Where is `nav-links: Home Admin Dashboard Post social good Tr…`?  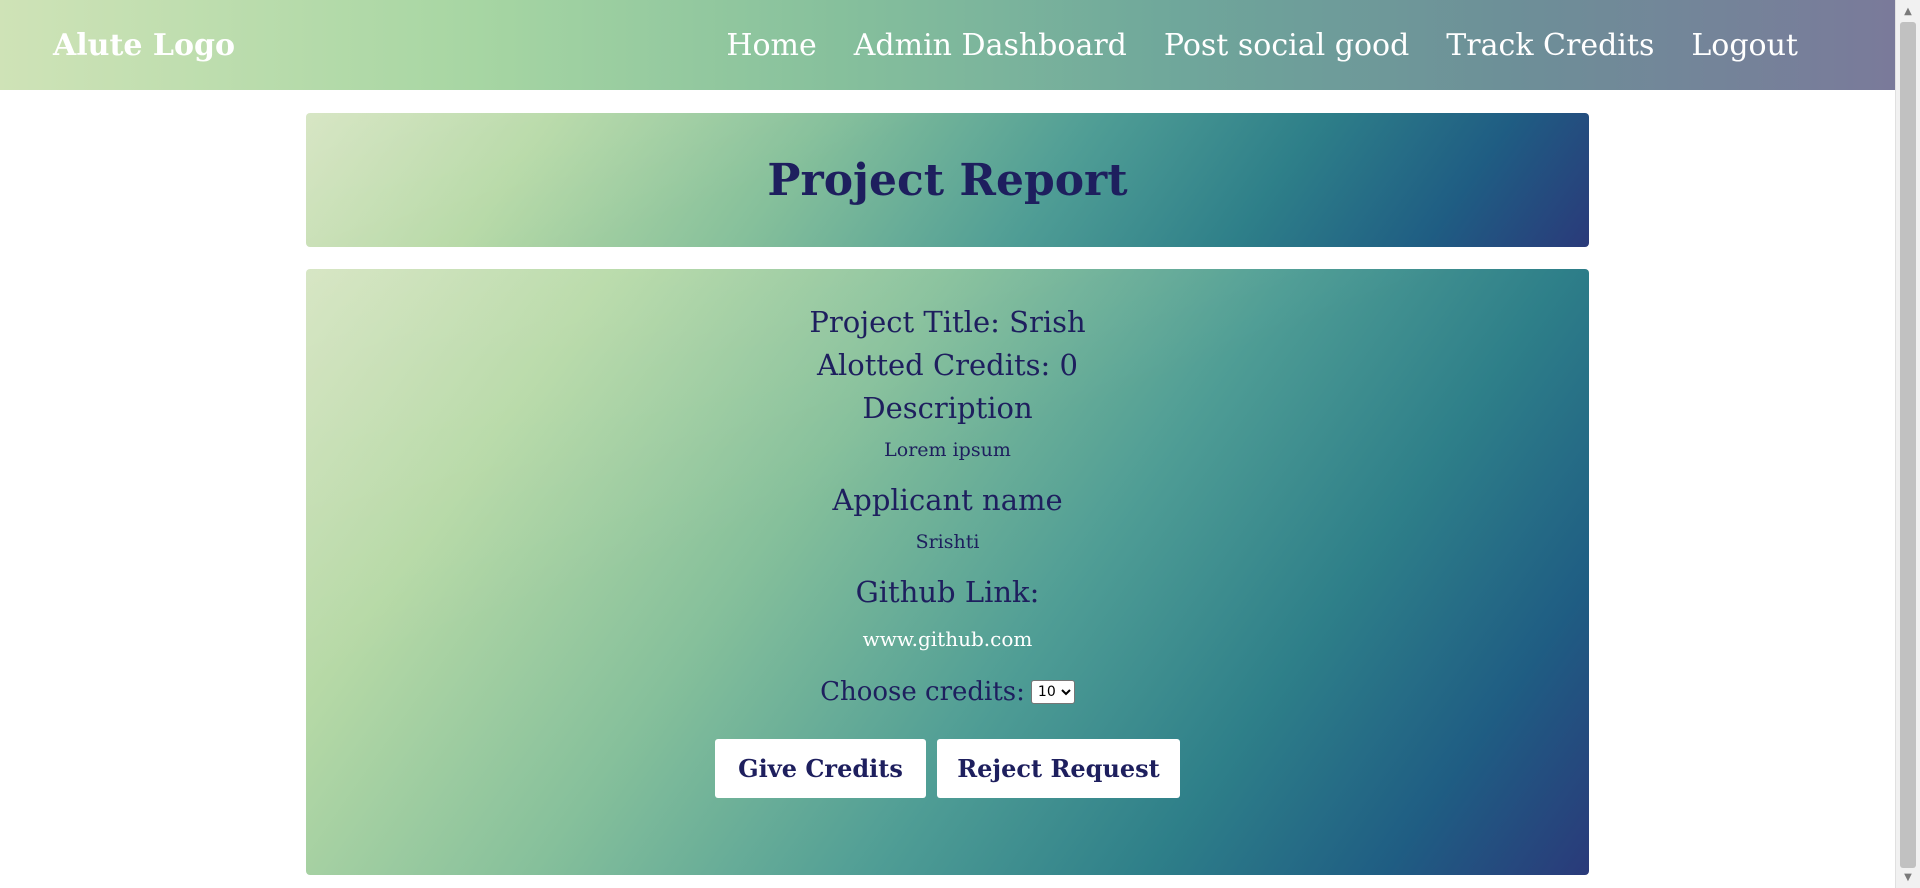 nav-links: Home Admin Dashboard Post social good Tr… is located at coordinates (1262, 45).